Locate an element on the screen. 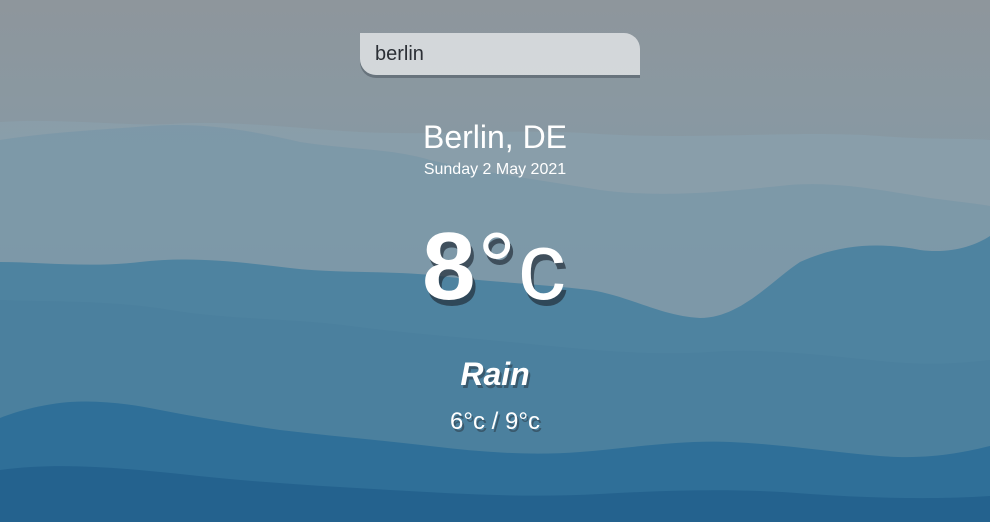 This screenshot has width=990, height=522. temperature-unit: °c is located at coordinates (522, 266).